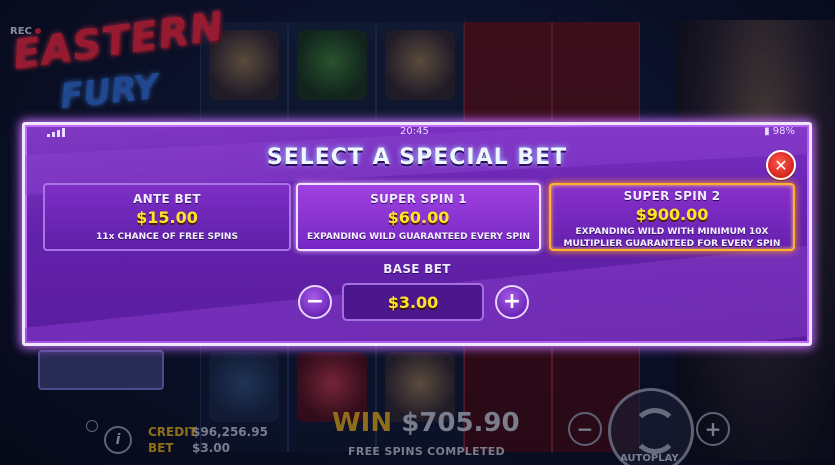  Describe the element at coordinates (672, 244) in the screenshot. I see `option-description-line: MULTIPLIER GUARANTEED FOR EVERY SPIN` at that location.